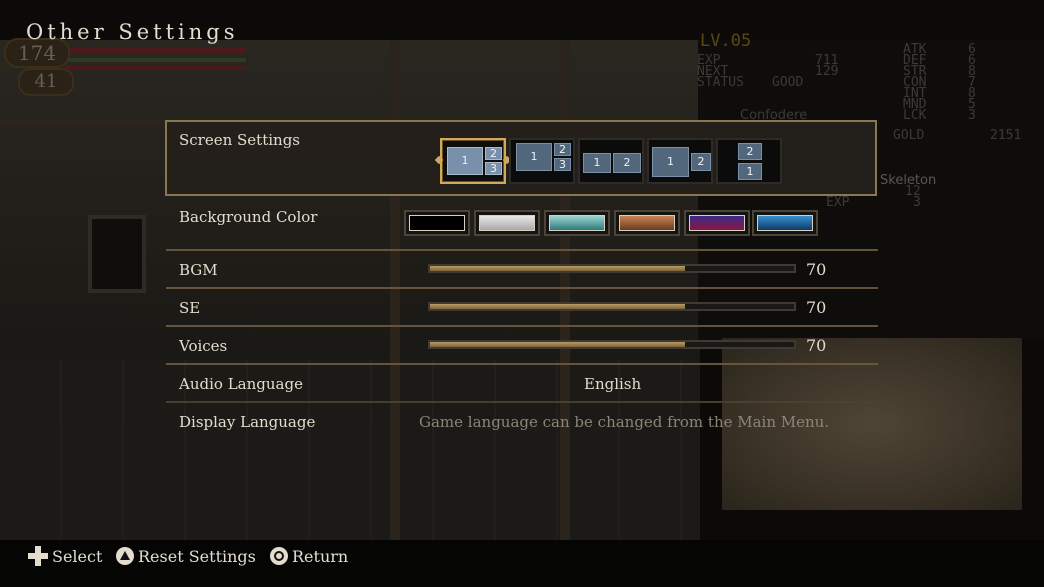  Describe the element at coordinates (248, 217) in the screenshot. I see `background-color-label: Background Color` at that location.